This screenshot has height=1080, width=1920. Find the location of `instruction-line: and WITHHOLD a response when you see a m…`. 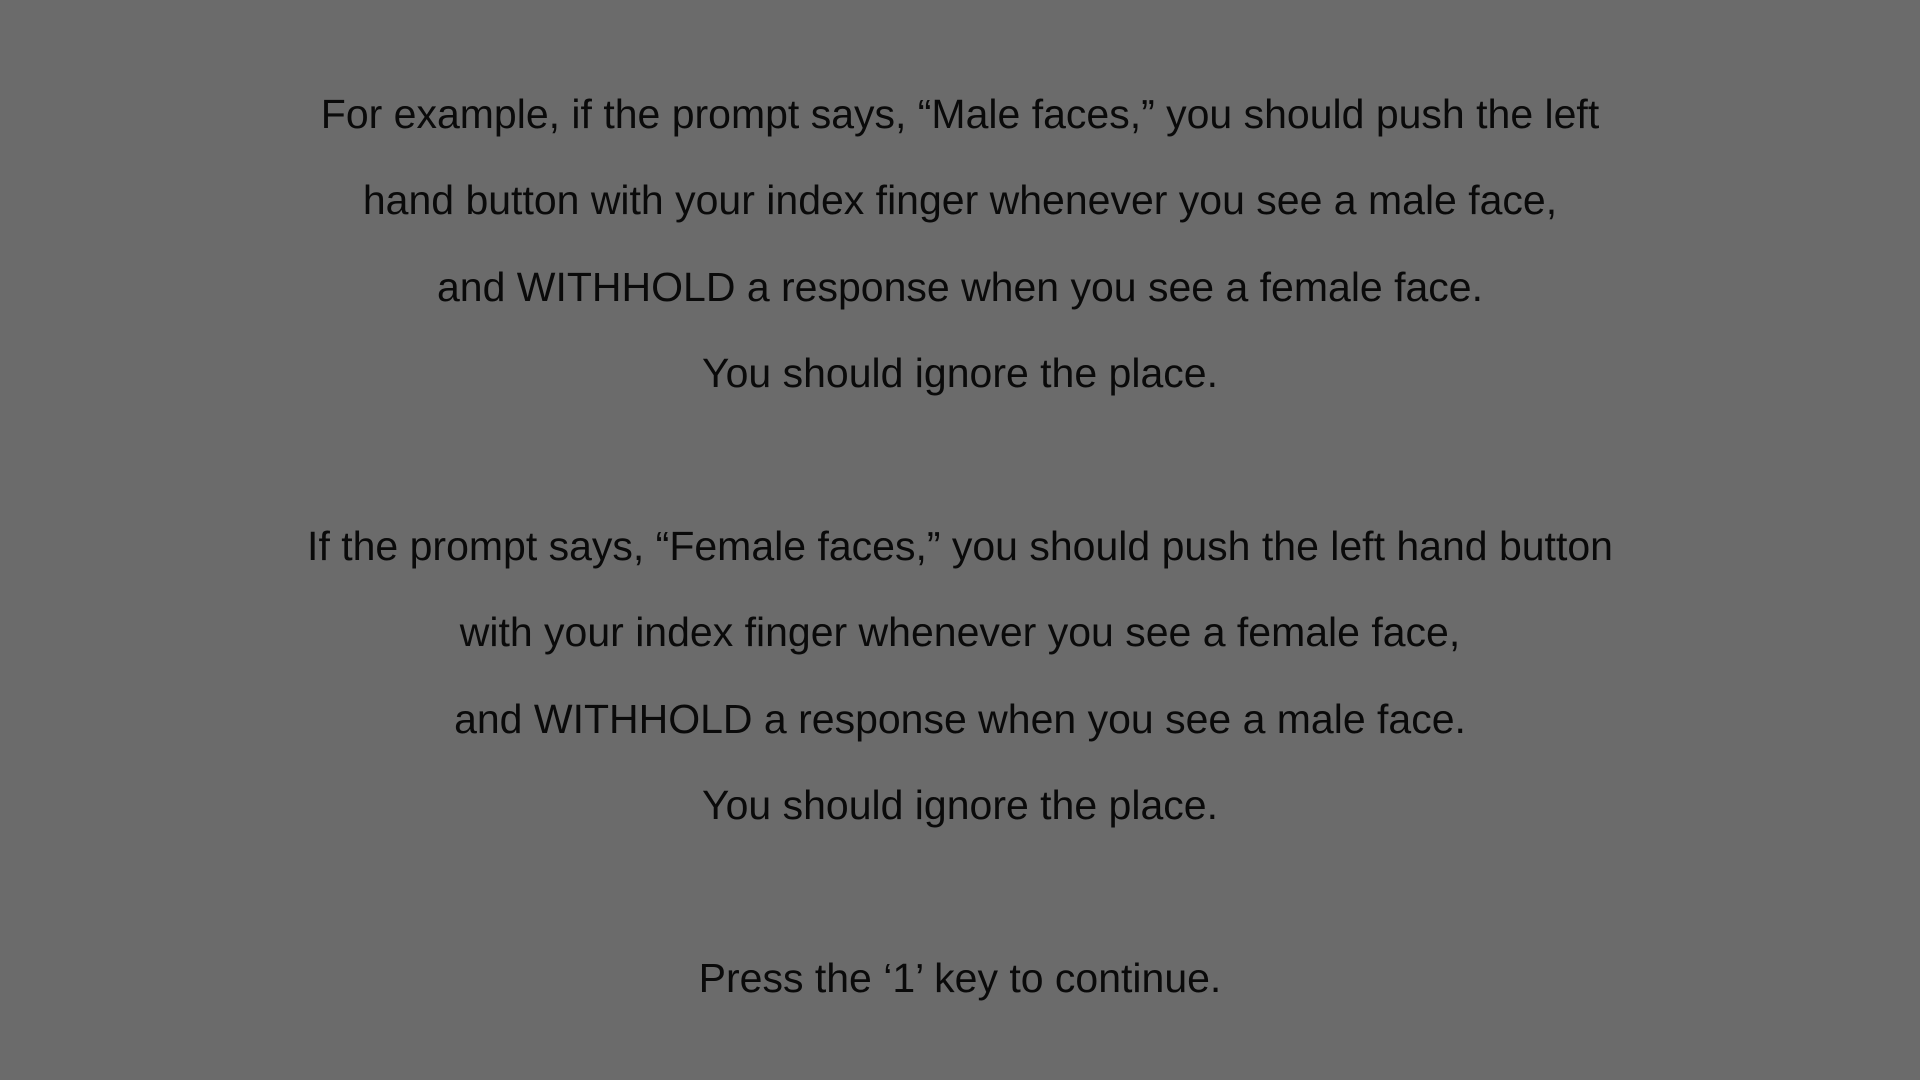

instruction-line: and WITHHOLD a response when you see a m… is located at coordinates (960, 719).